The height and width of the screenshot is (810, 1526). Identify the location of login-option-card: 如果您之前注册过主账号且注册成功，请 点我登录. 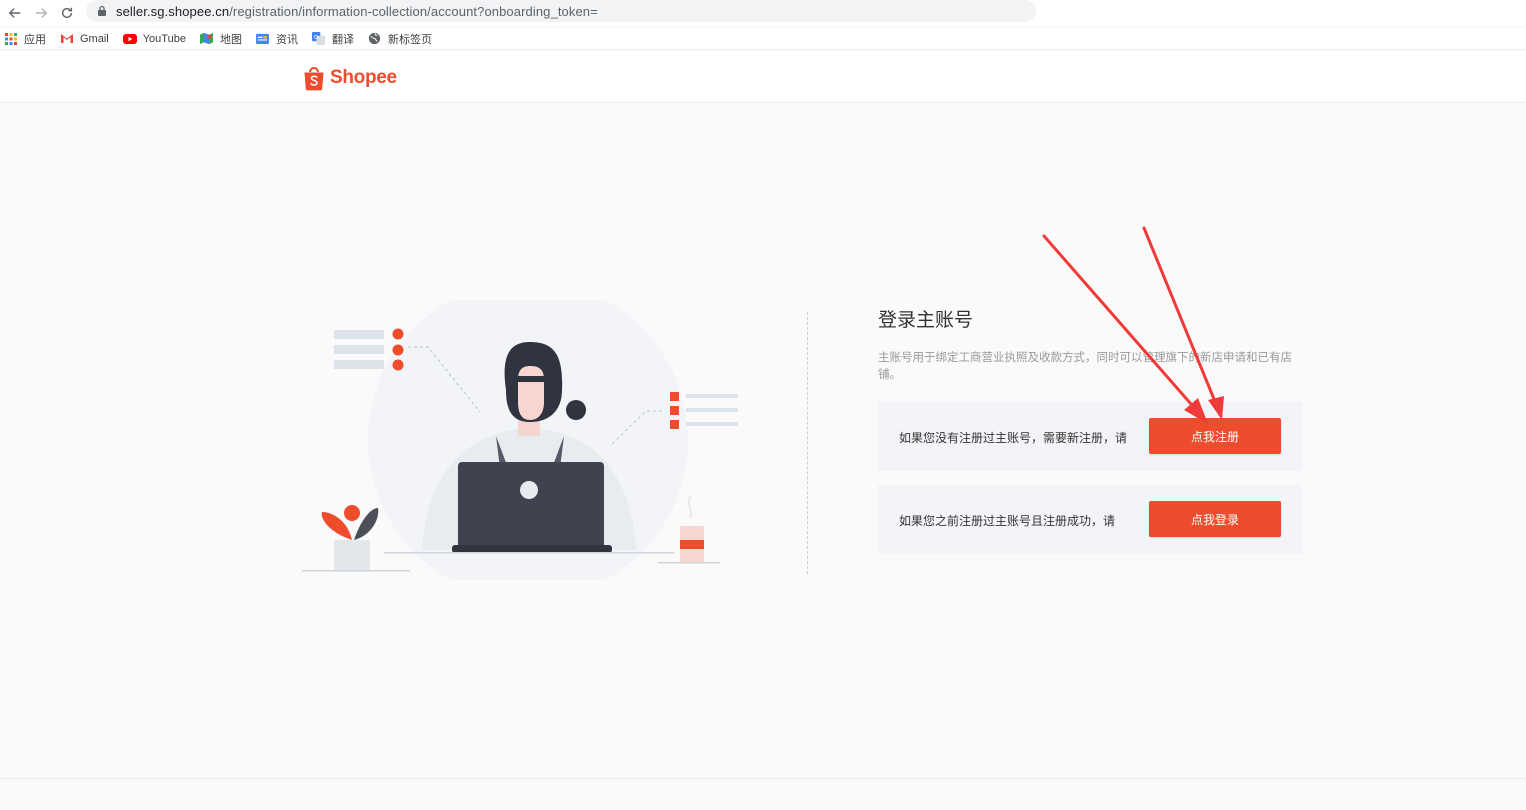
(1090, 519).